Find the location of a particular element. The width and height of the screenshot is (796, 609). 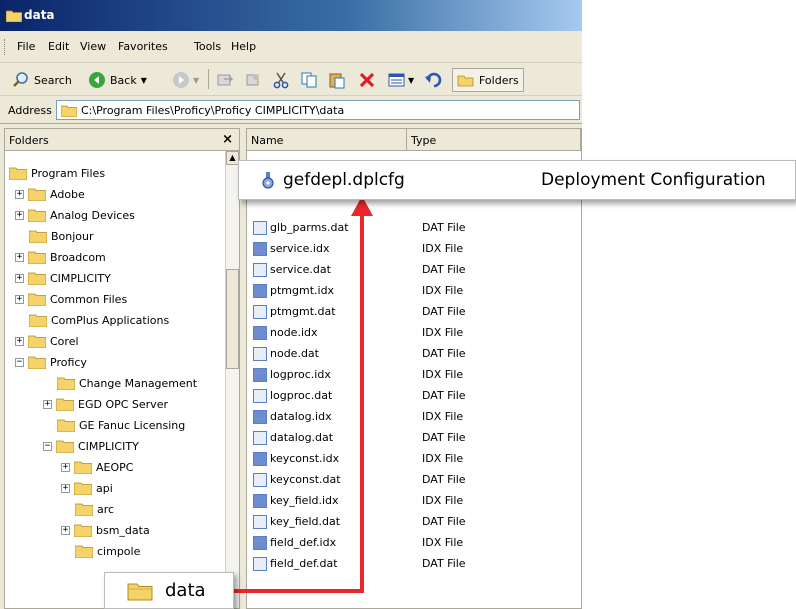

search-icon is located at coordinates (20, 79).